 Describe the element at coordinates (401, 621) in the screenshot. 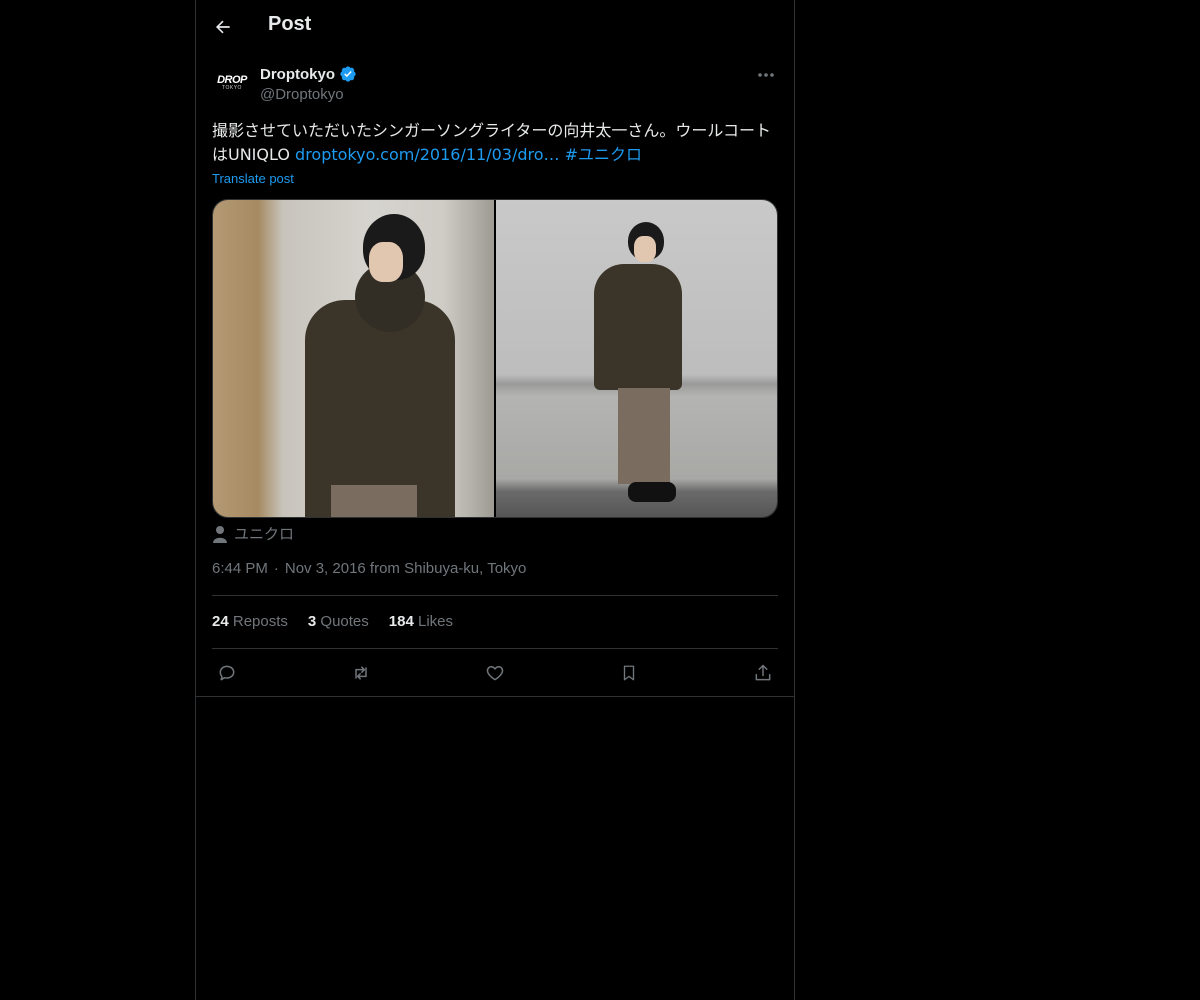

I see `likes-count: 184` at that location.